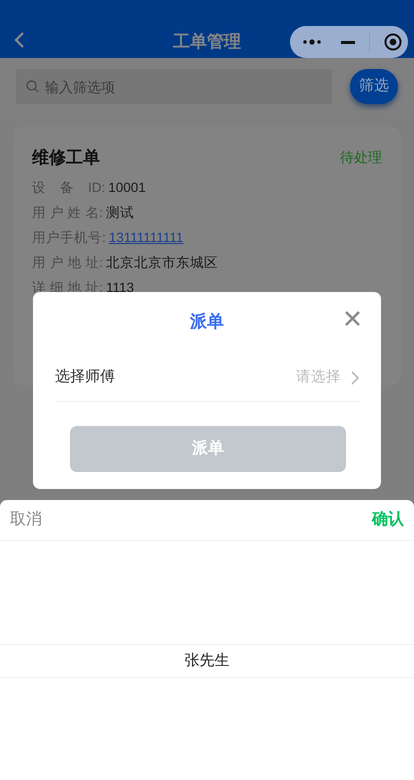 This screenshot has height=780, width=414. I want to click on picker-option: 张先生, so click(207, 661).